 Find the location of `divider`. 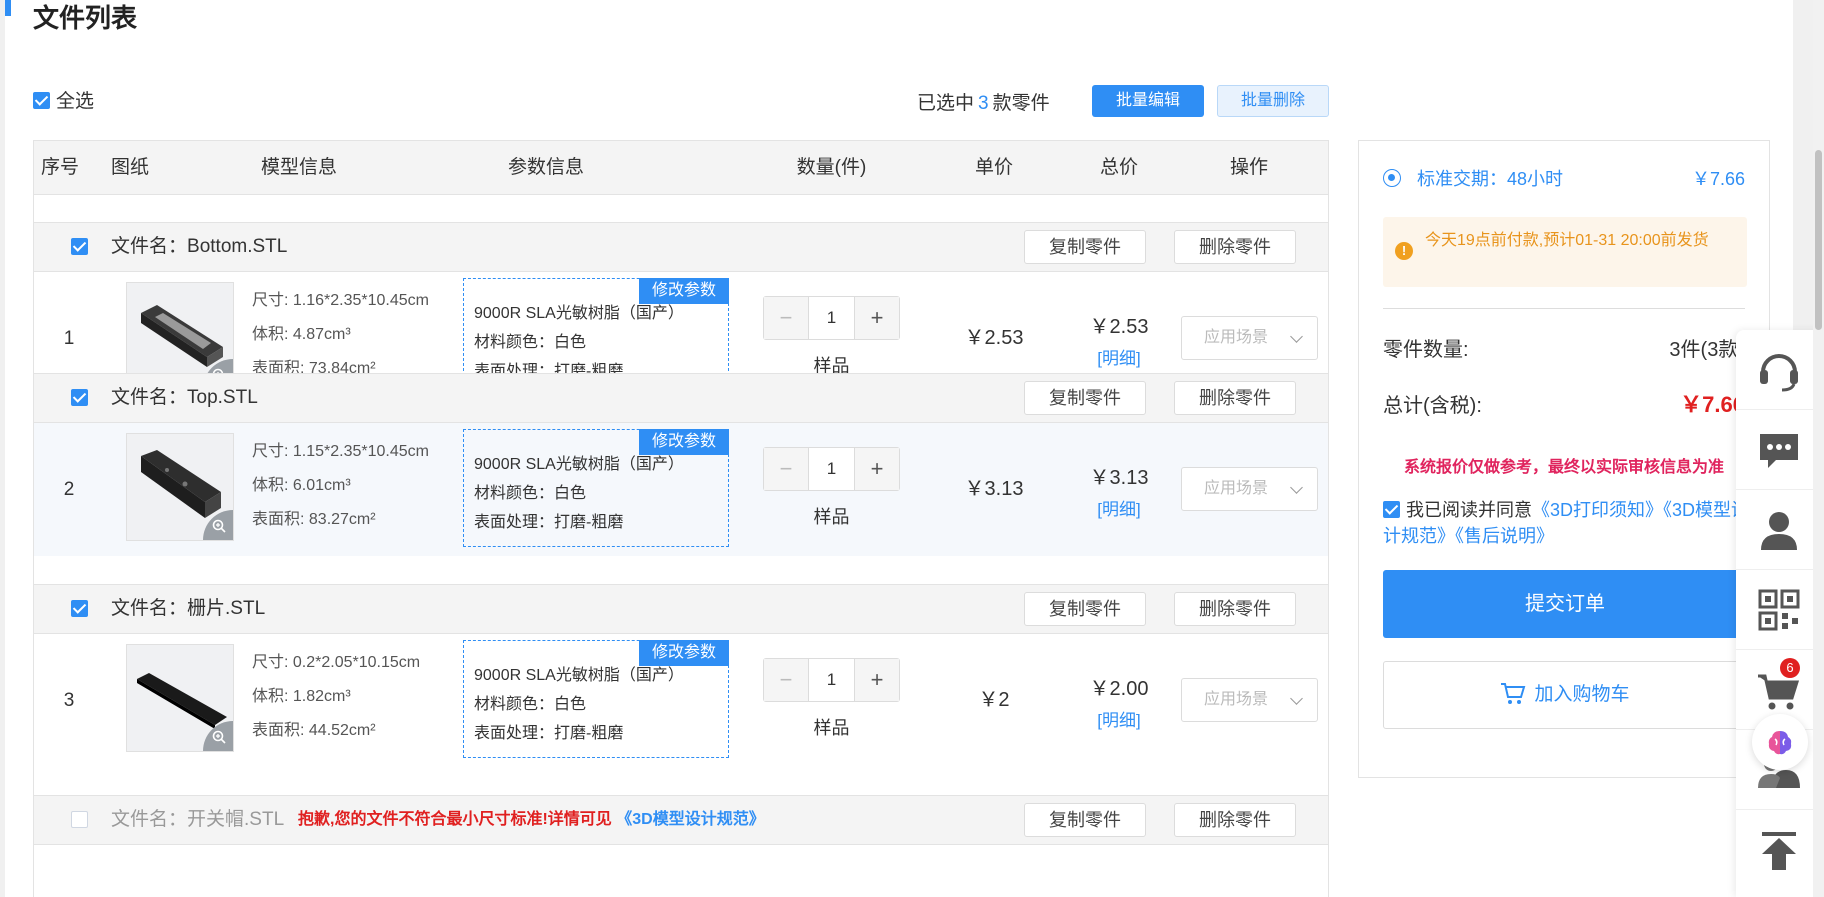

divider is located at coordinates (1564, 308).